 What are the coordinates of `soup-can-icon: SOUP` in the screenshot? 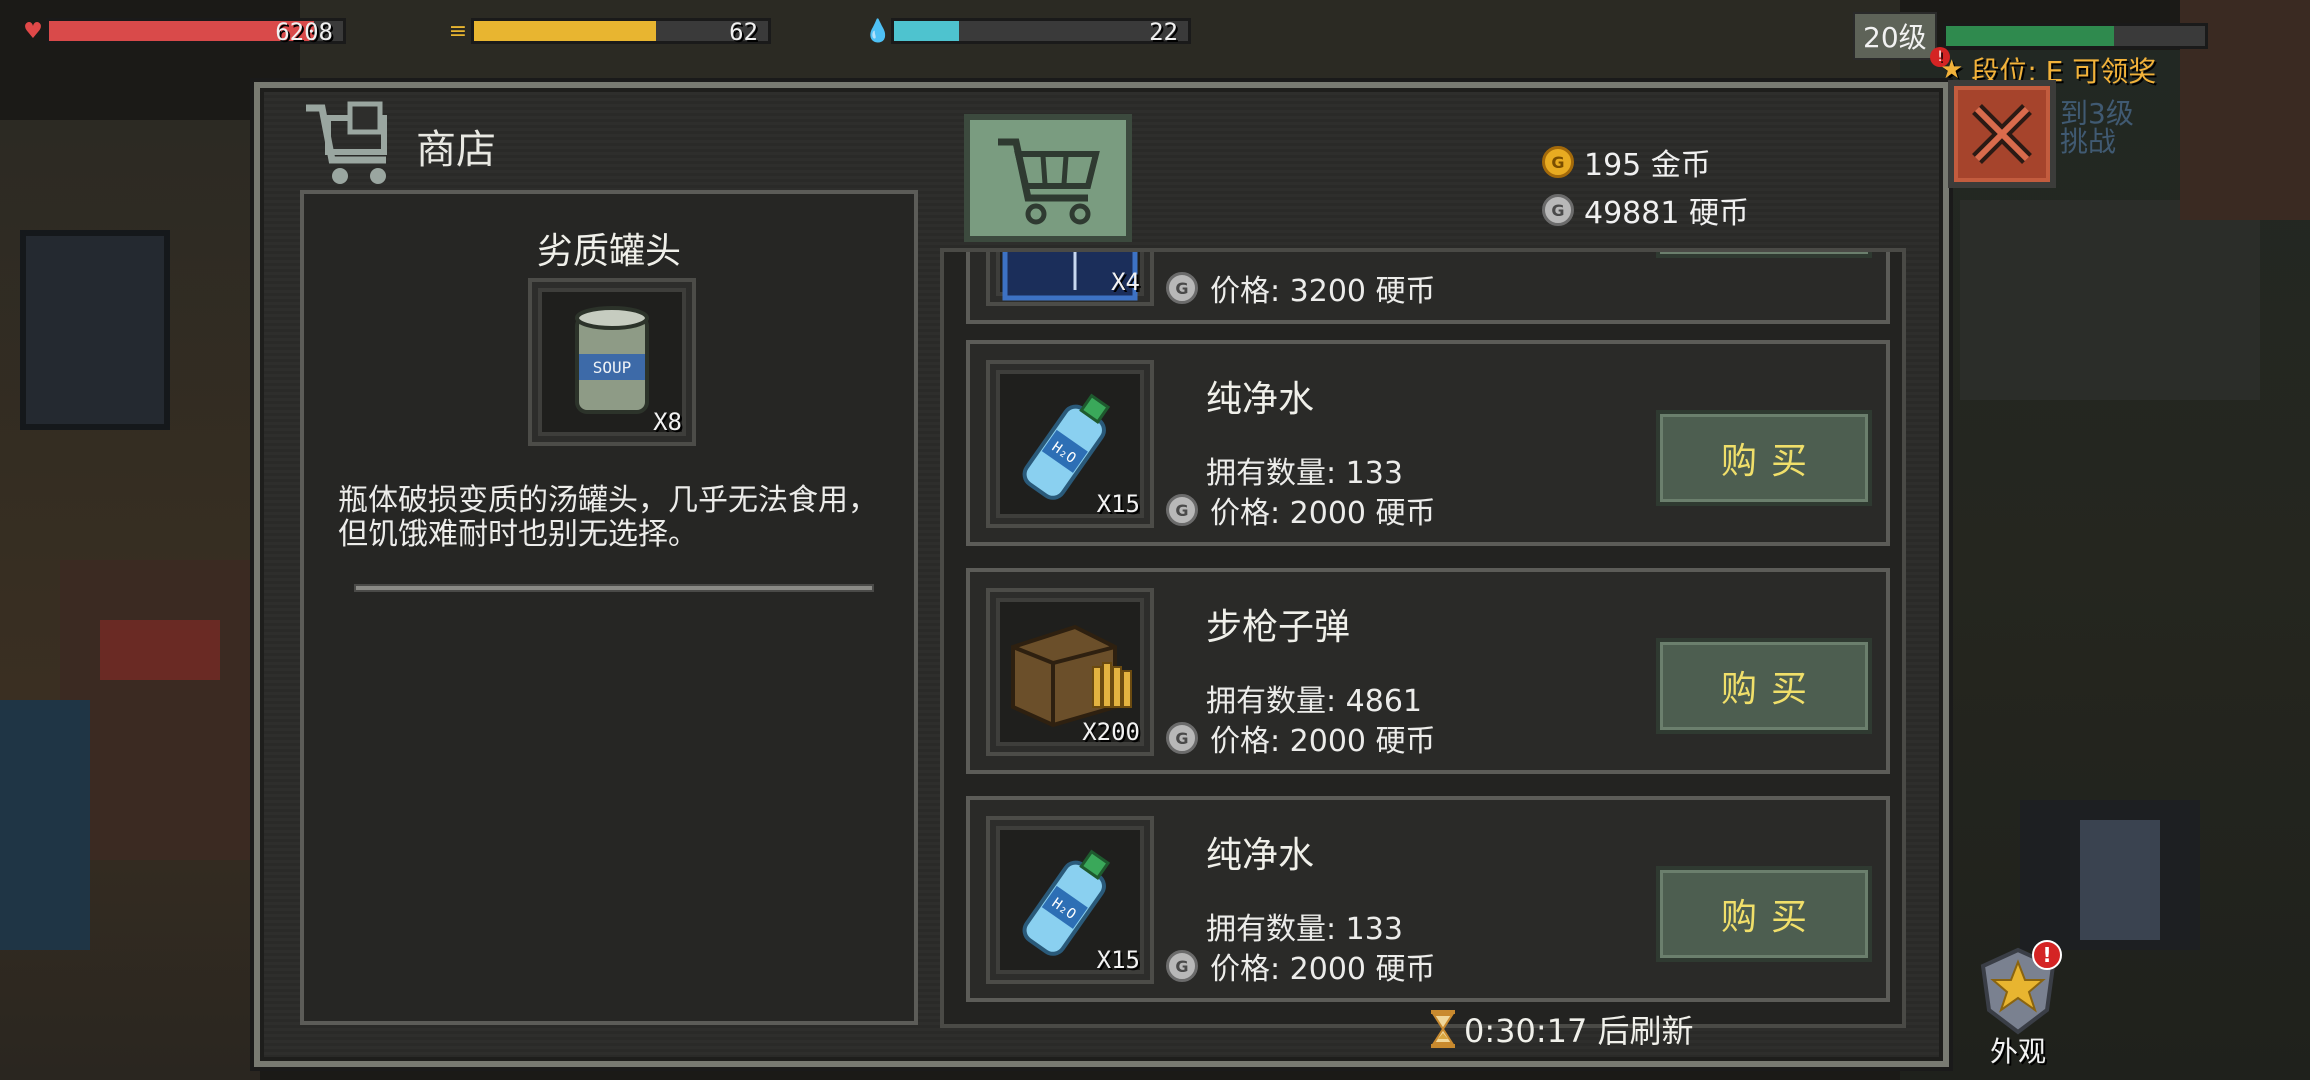 It's located at (612, 360).